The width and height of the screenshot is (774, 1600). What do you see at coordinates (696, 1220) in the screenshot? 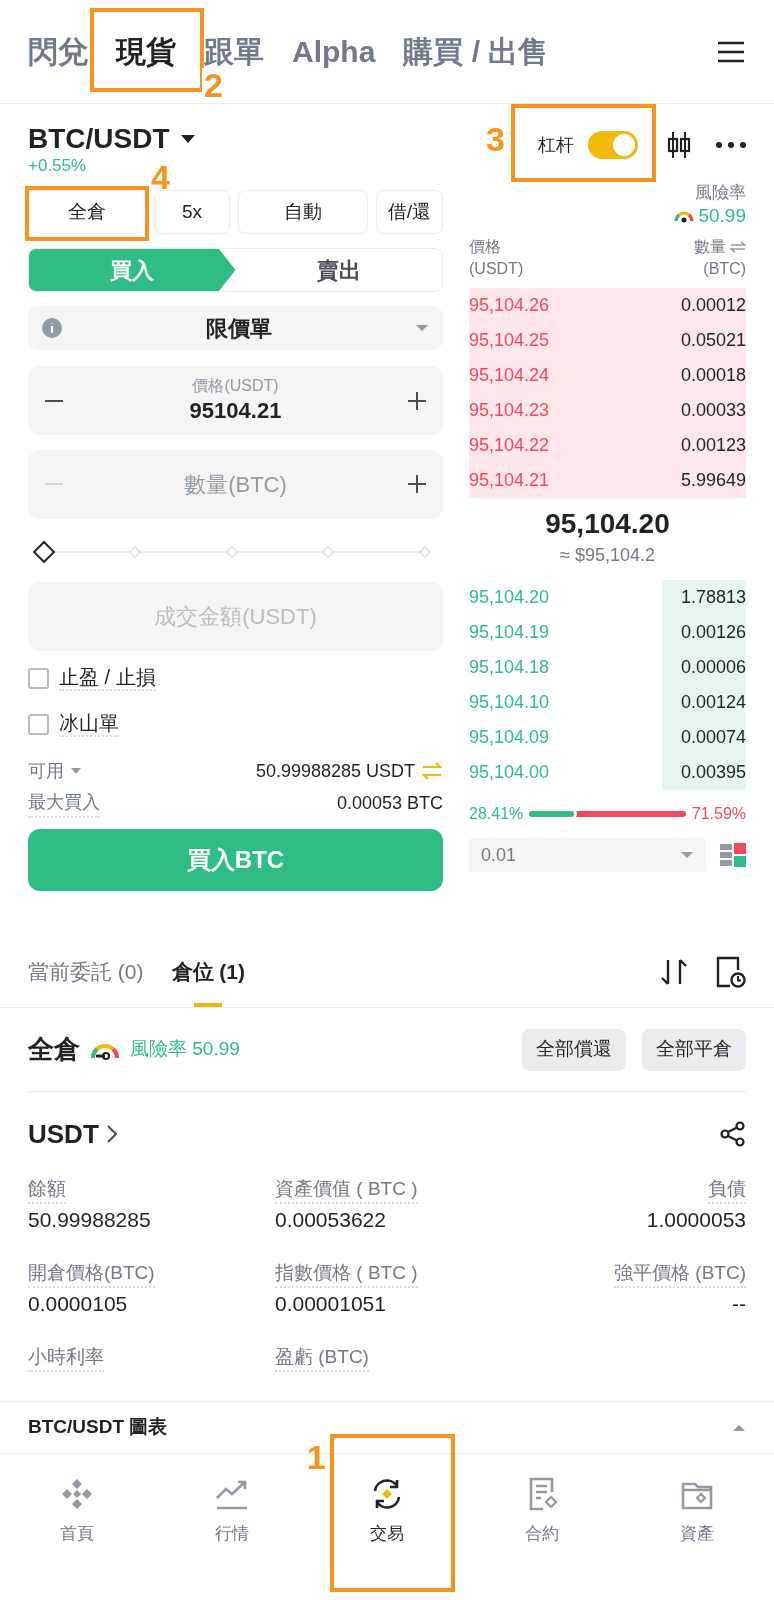
I see `stat-value: 1.0000053` at bounding box center [696, 1220].